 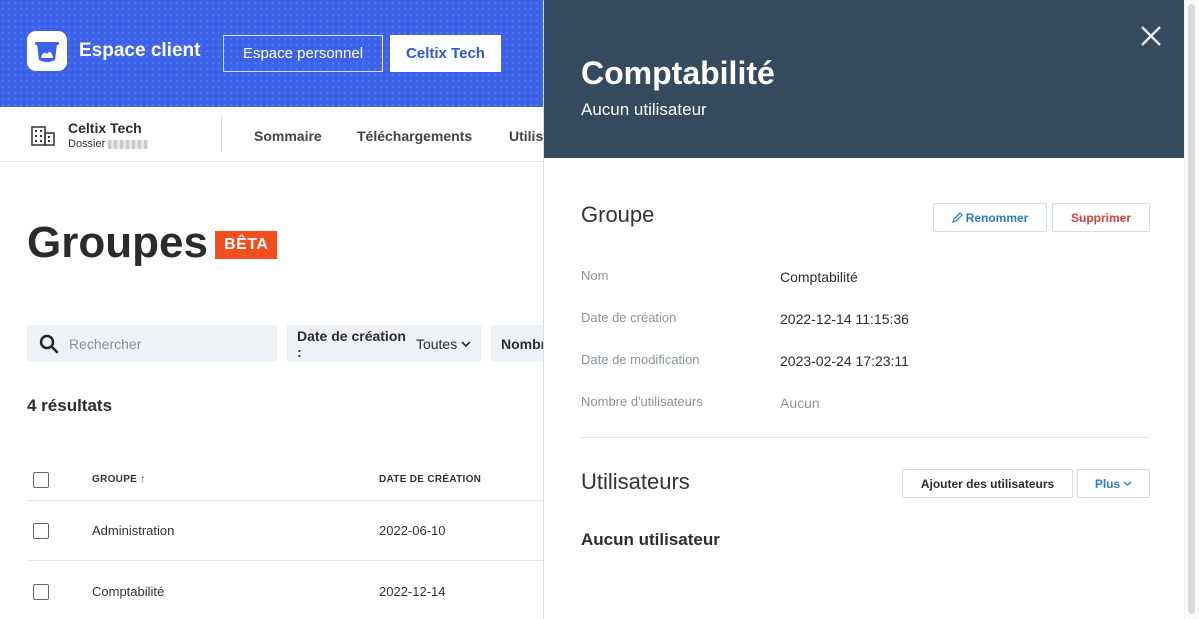 I want to click on field-value-modified: 2023-02-24 17:23:11, so click(x=844, y=361).